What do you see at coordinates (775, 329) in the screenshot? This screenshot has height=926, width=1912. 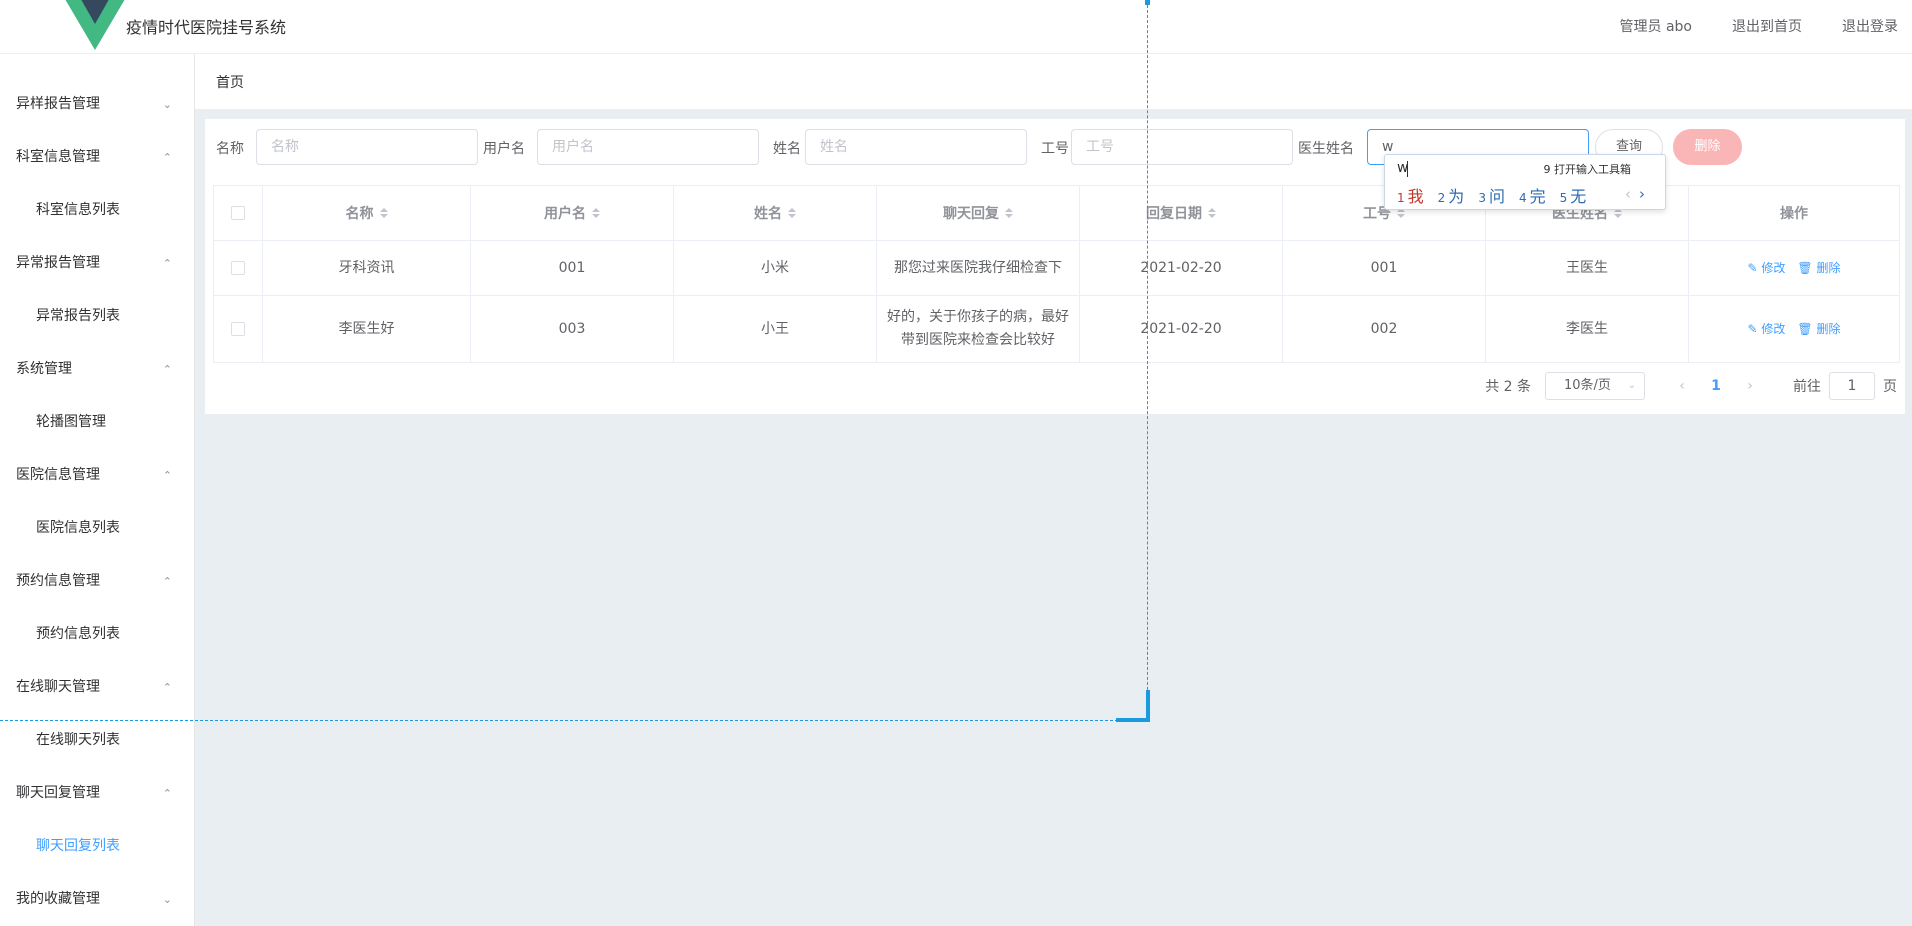 I see `table-cell: 小王` at bounding box center [775, 329].